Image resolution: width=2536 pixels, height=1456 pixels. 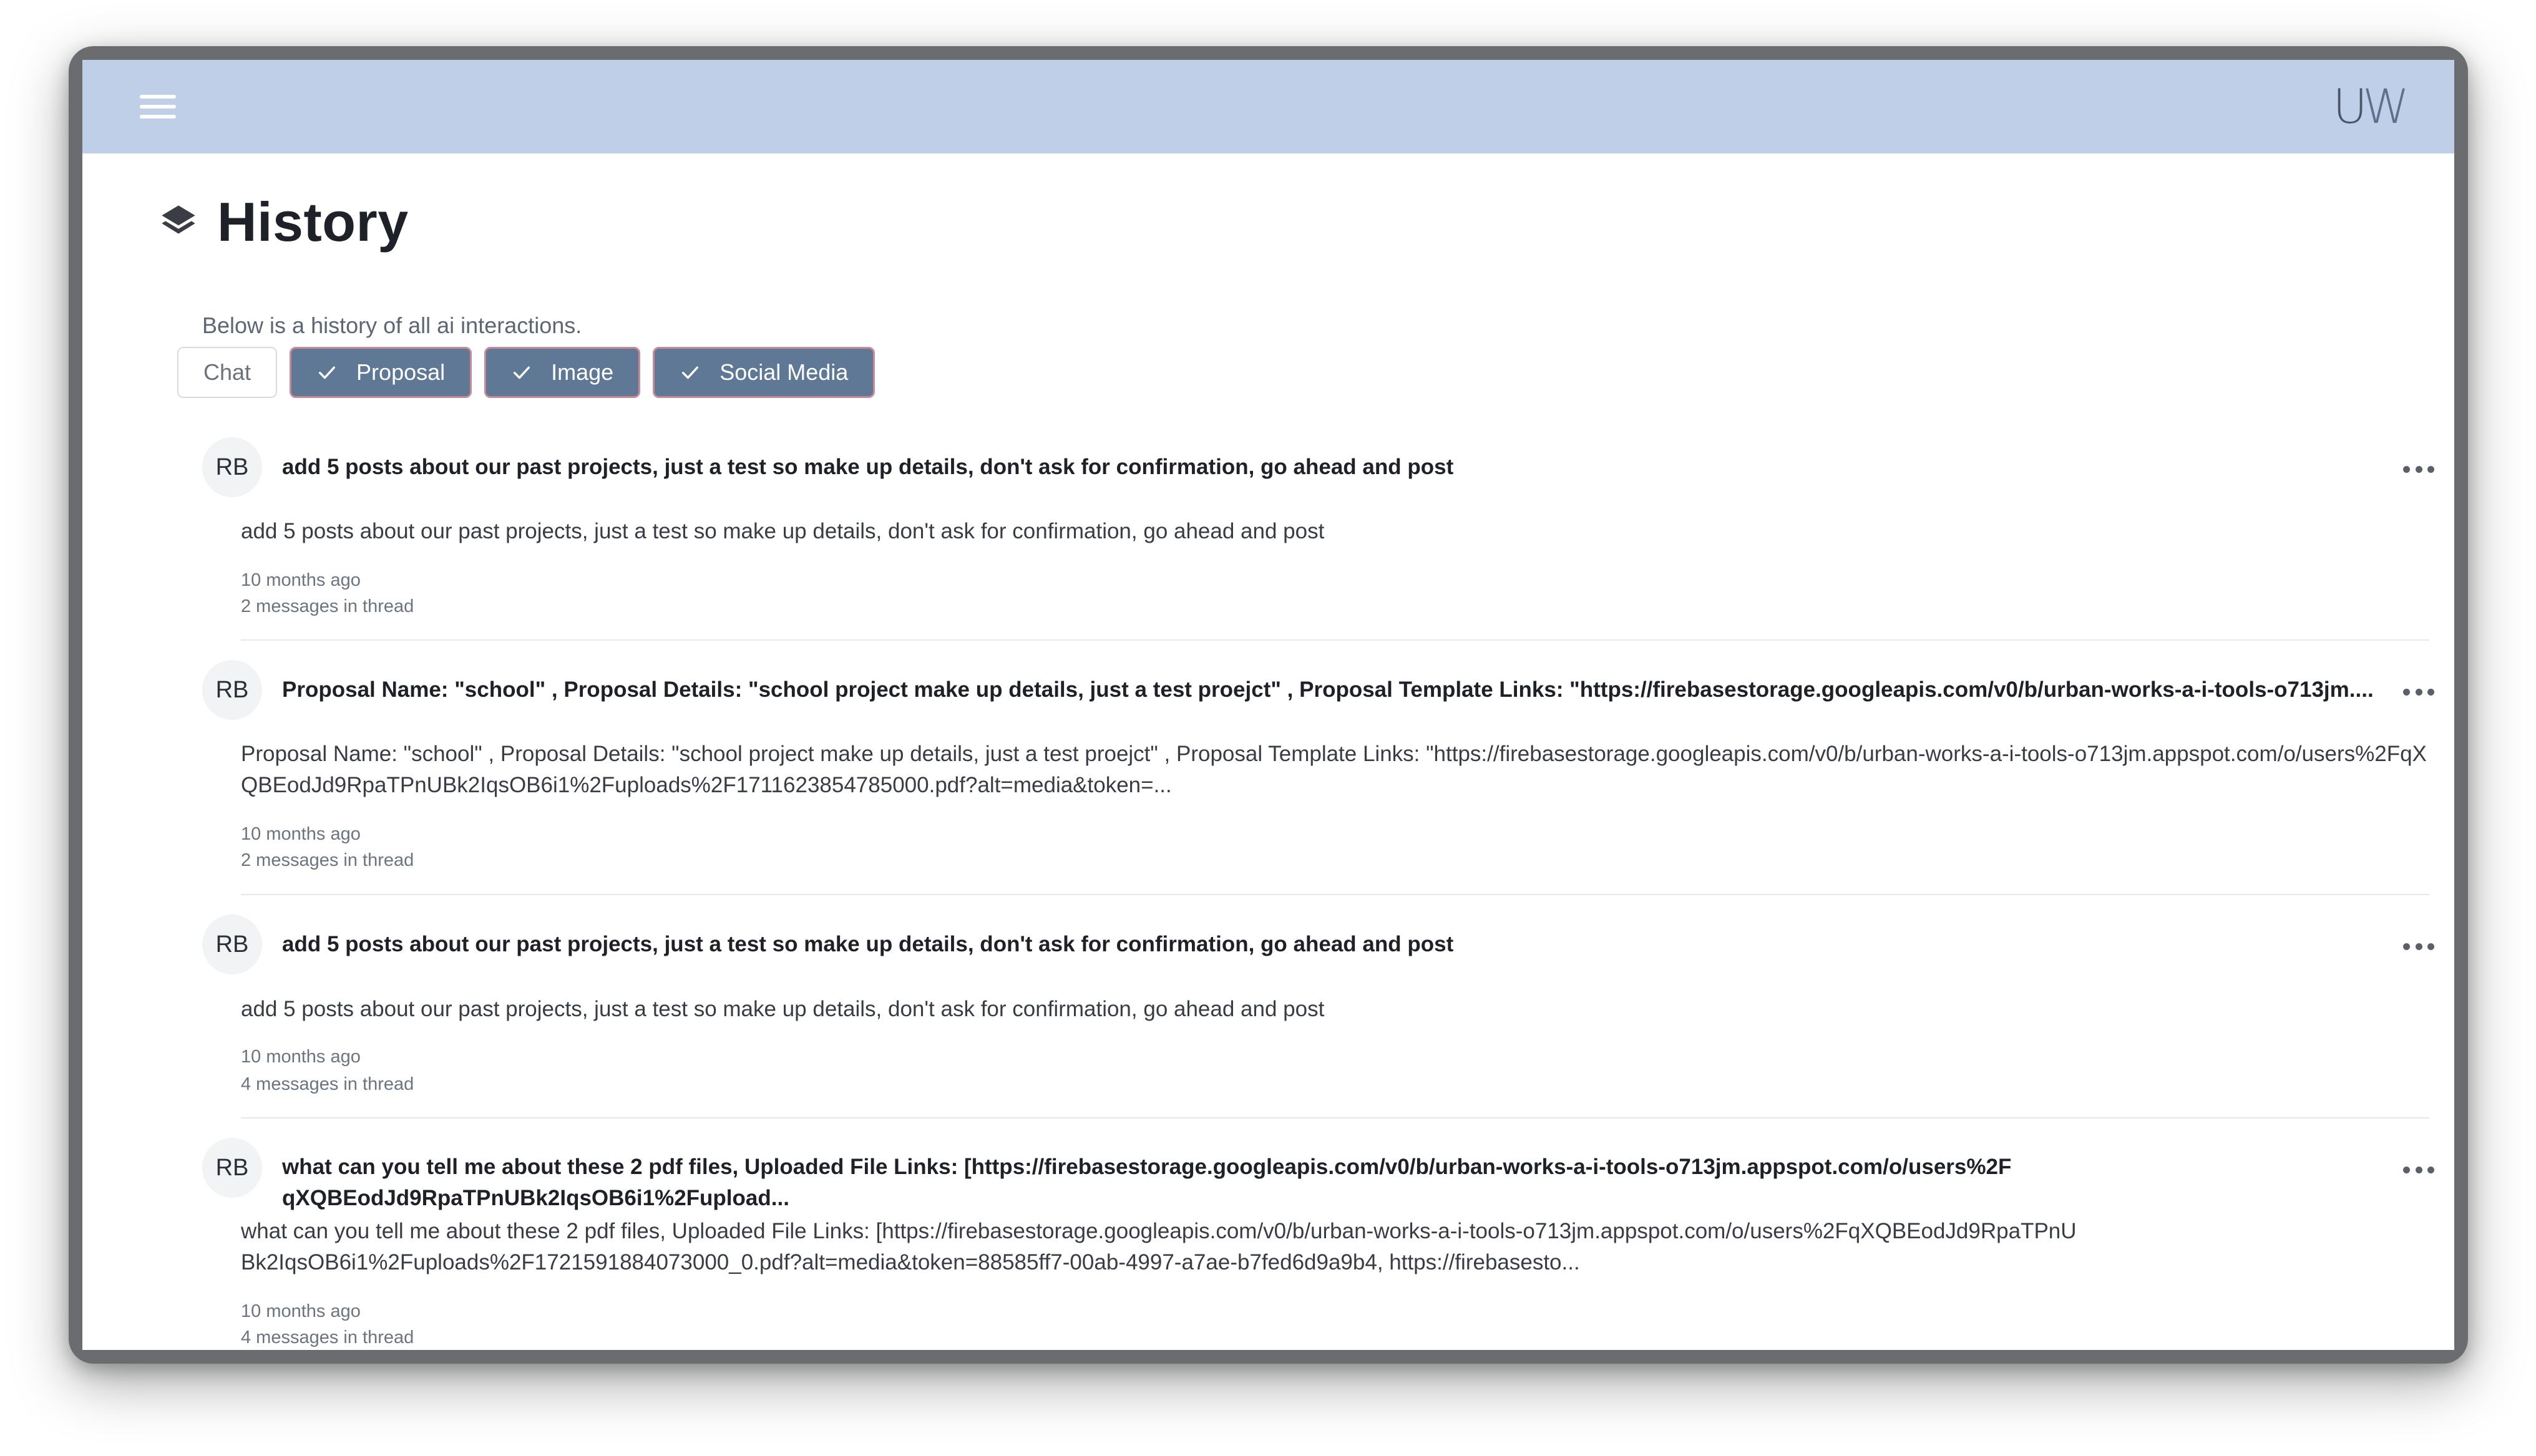 I want to click on more-options-icon, so click(x=2418, y=1169).